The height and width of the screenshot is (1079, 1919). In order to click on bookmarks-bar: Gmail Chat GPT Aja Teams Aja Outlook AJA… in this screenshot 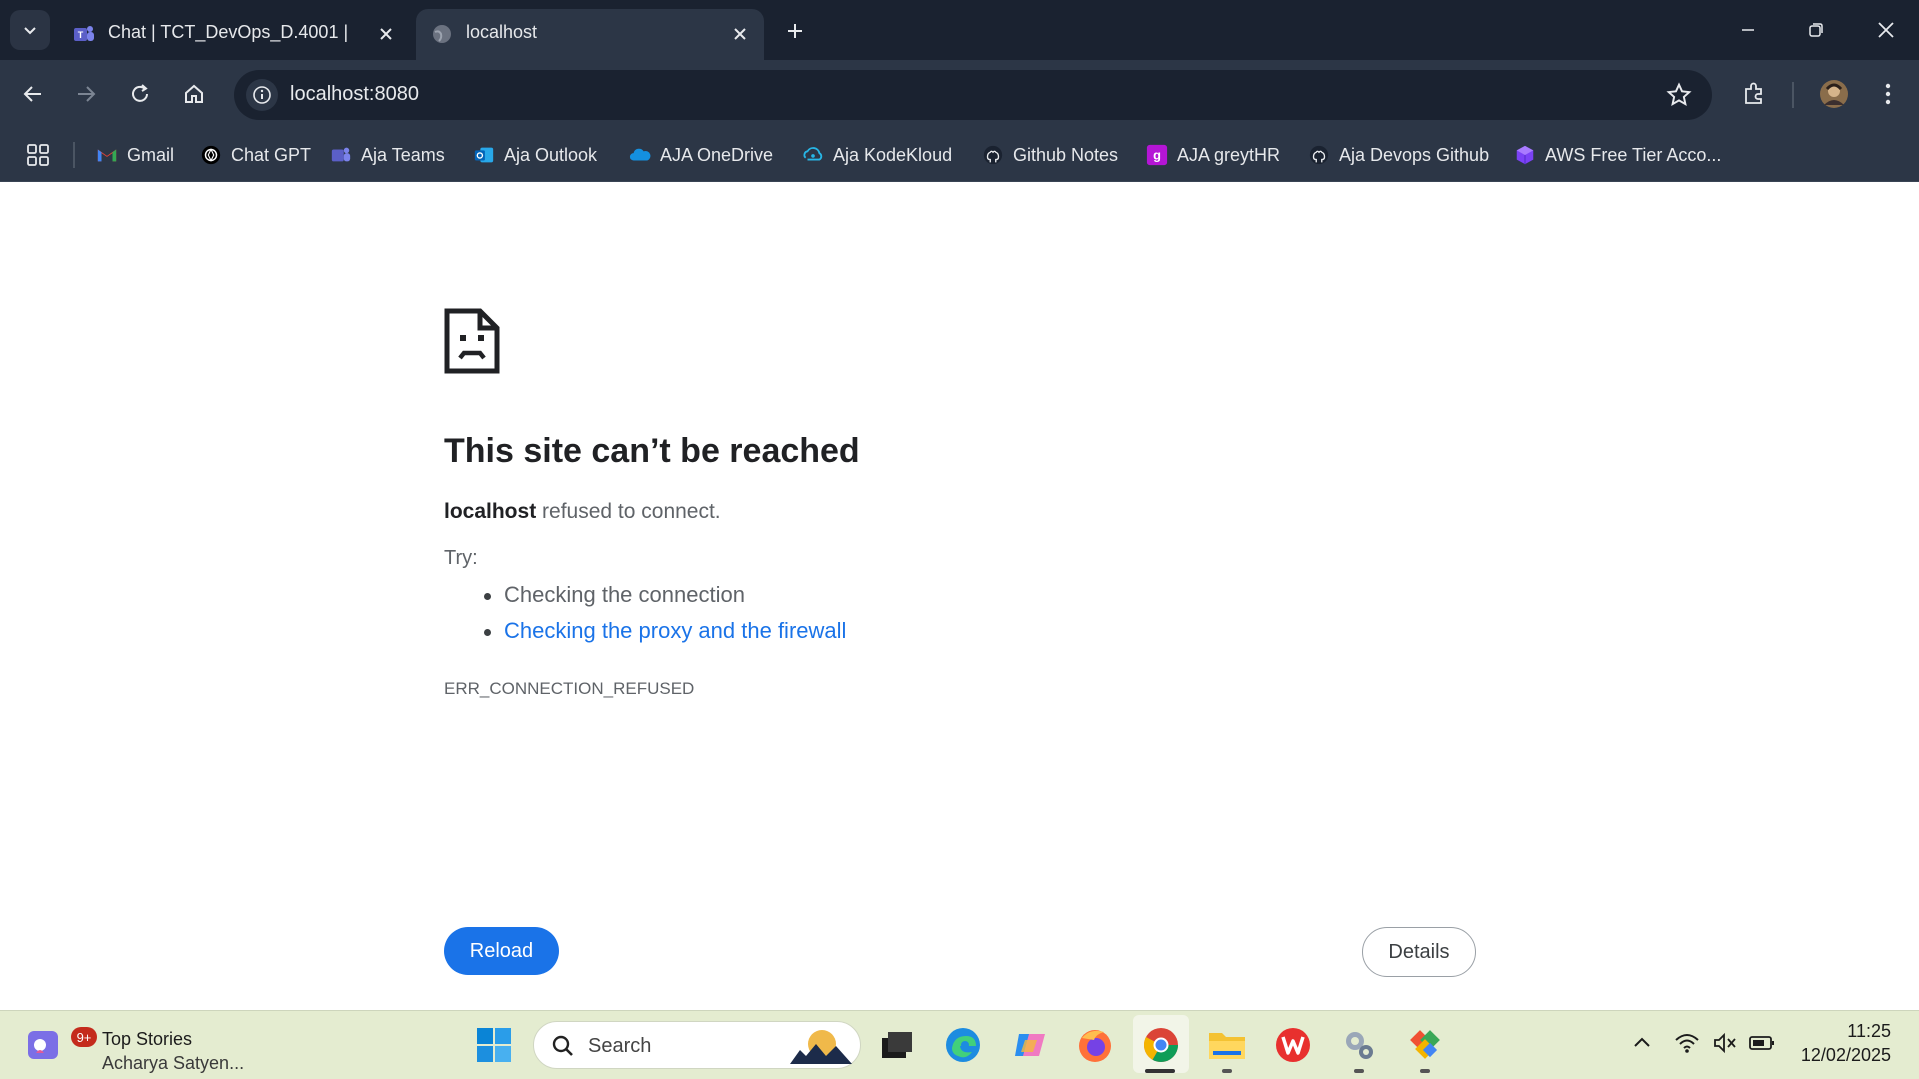, I will do `click(959, 155)`.